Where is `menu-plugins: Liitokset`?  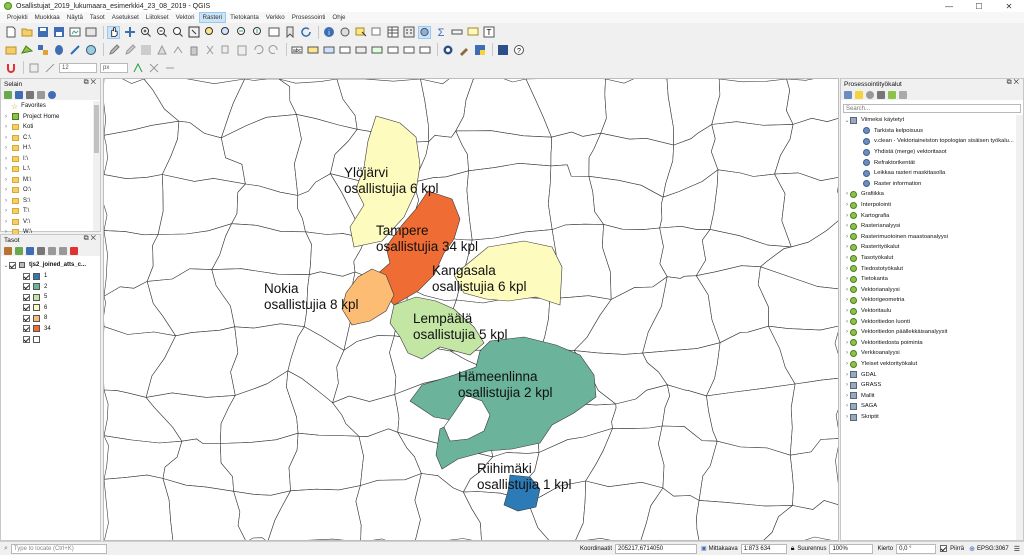
menu-plugins: Liitokset is located at coordinates (157, 17).